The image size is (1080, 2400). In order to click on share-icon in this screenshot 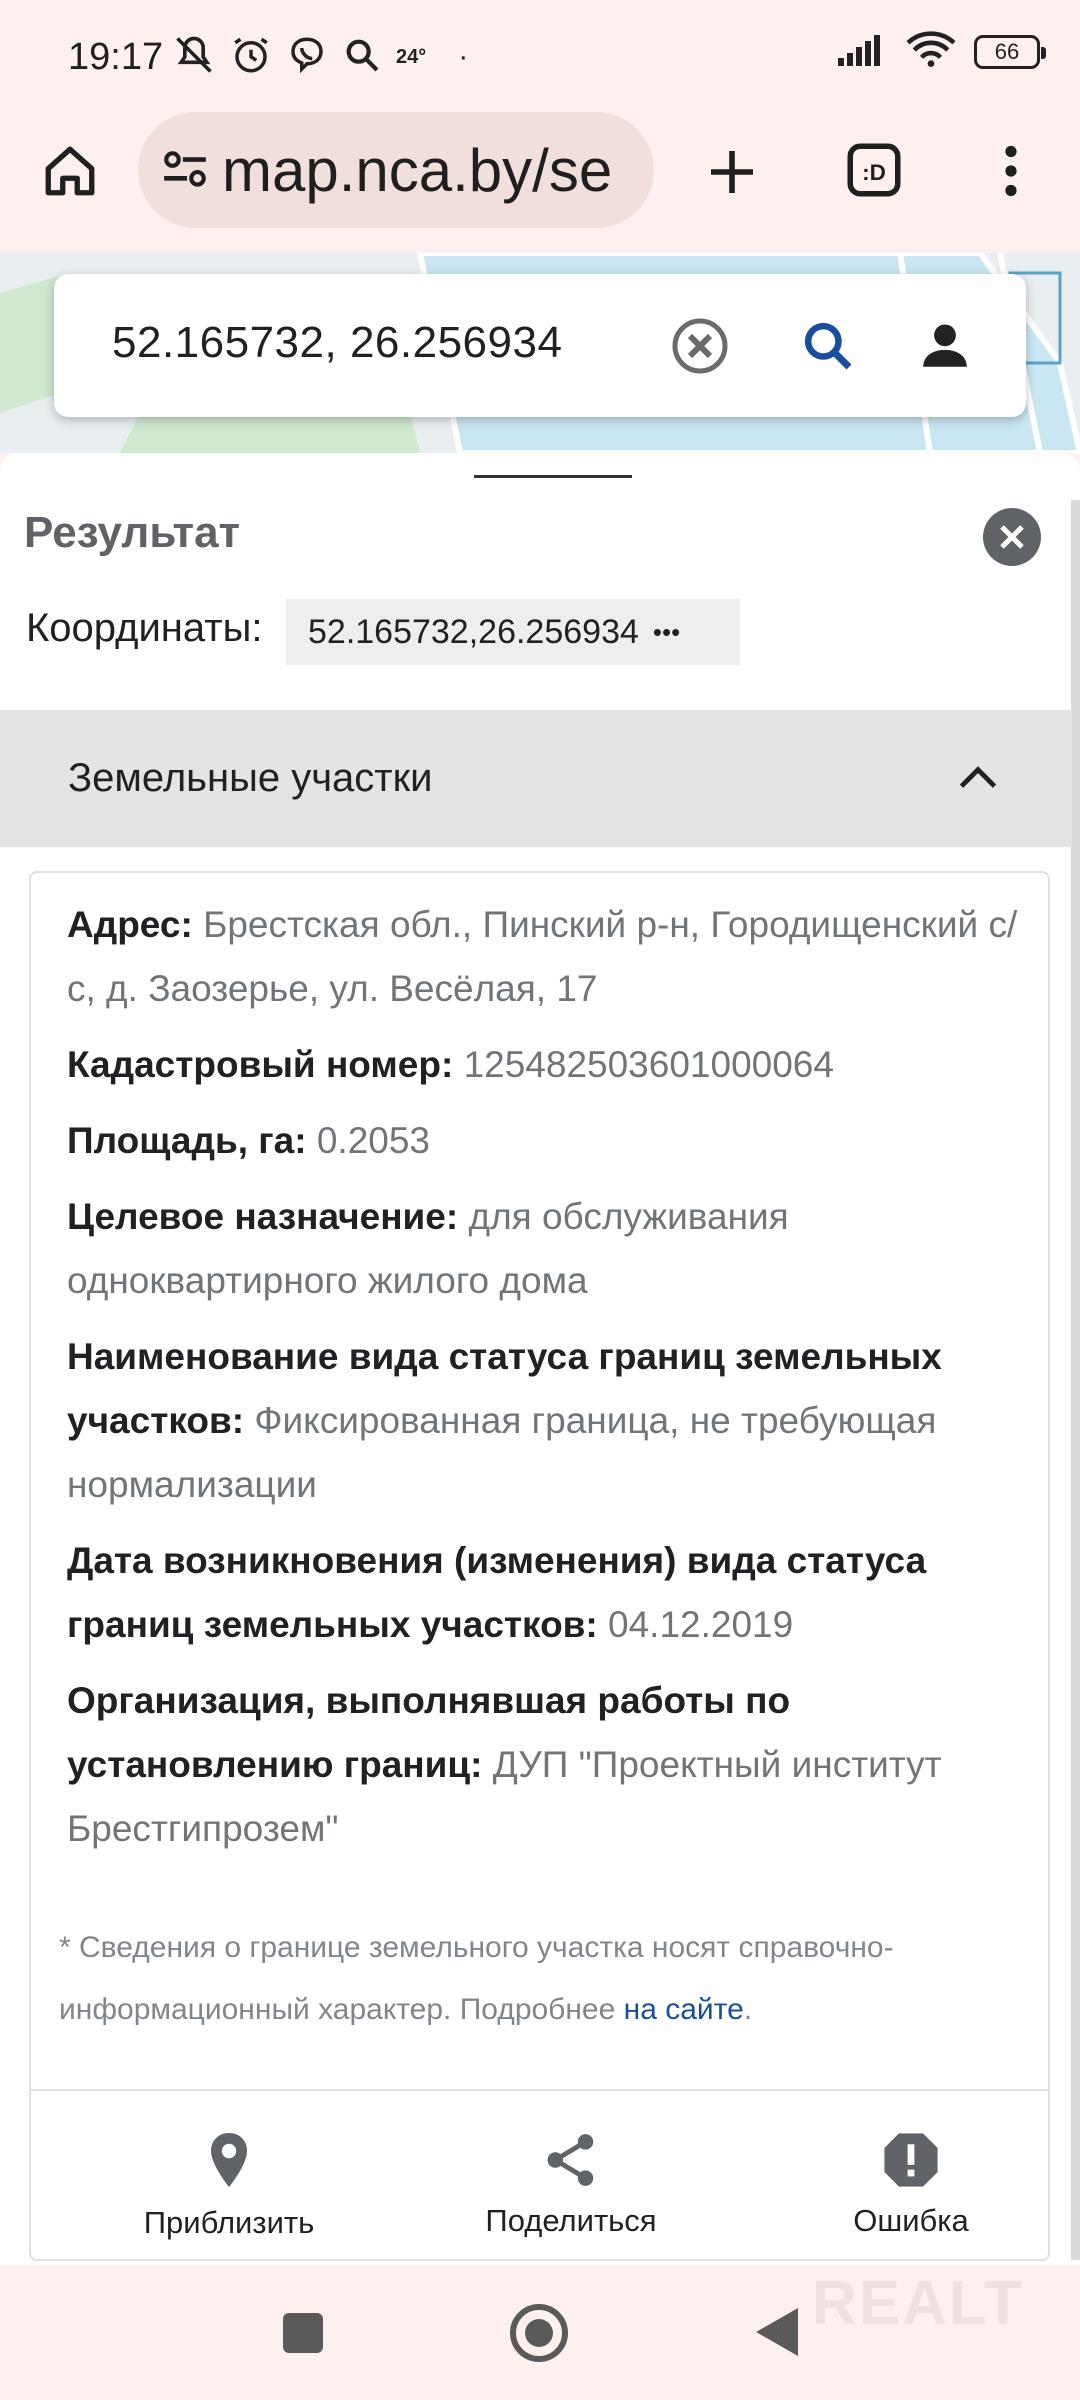, I will do `click(570, 2160)`.